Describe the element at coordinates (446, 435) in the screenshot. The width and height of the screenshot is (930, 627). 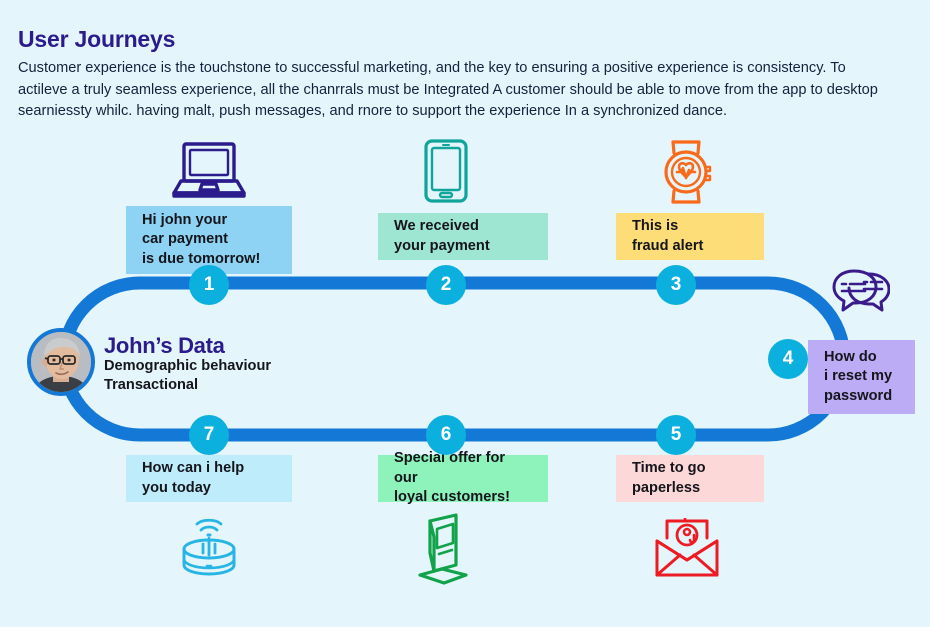
I see `journey-node-6: 6` at that location.